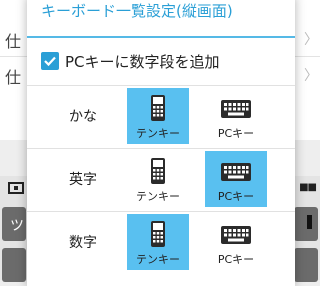 This screenshot has width=320, height=286. Describe the element at coordinates (83, 180) in the screenshot. I see `row-label: 英字` at that location.